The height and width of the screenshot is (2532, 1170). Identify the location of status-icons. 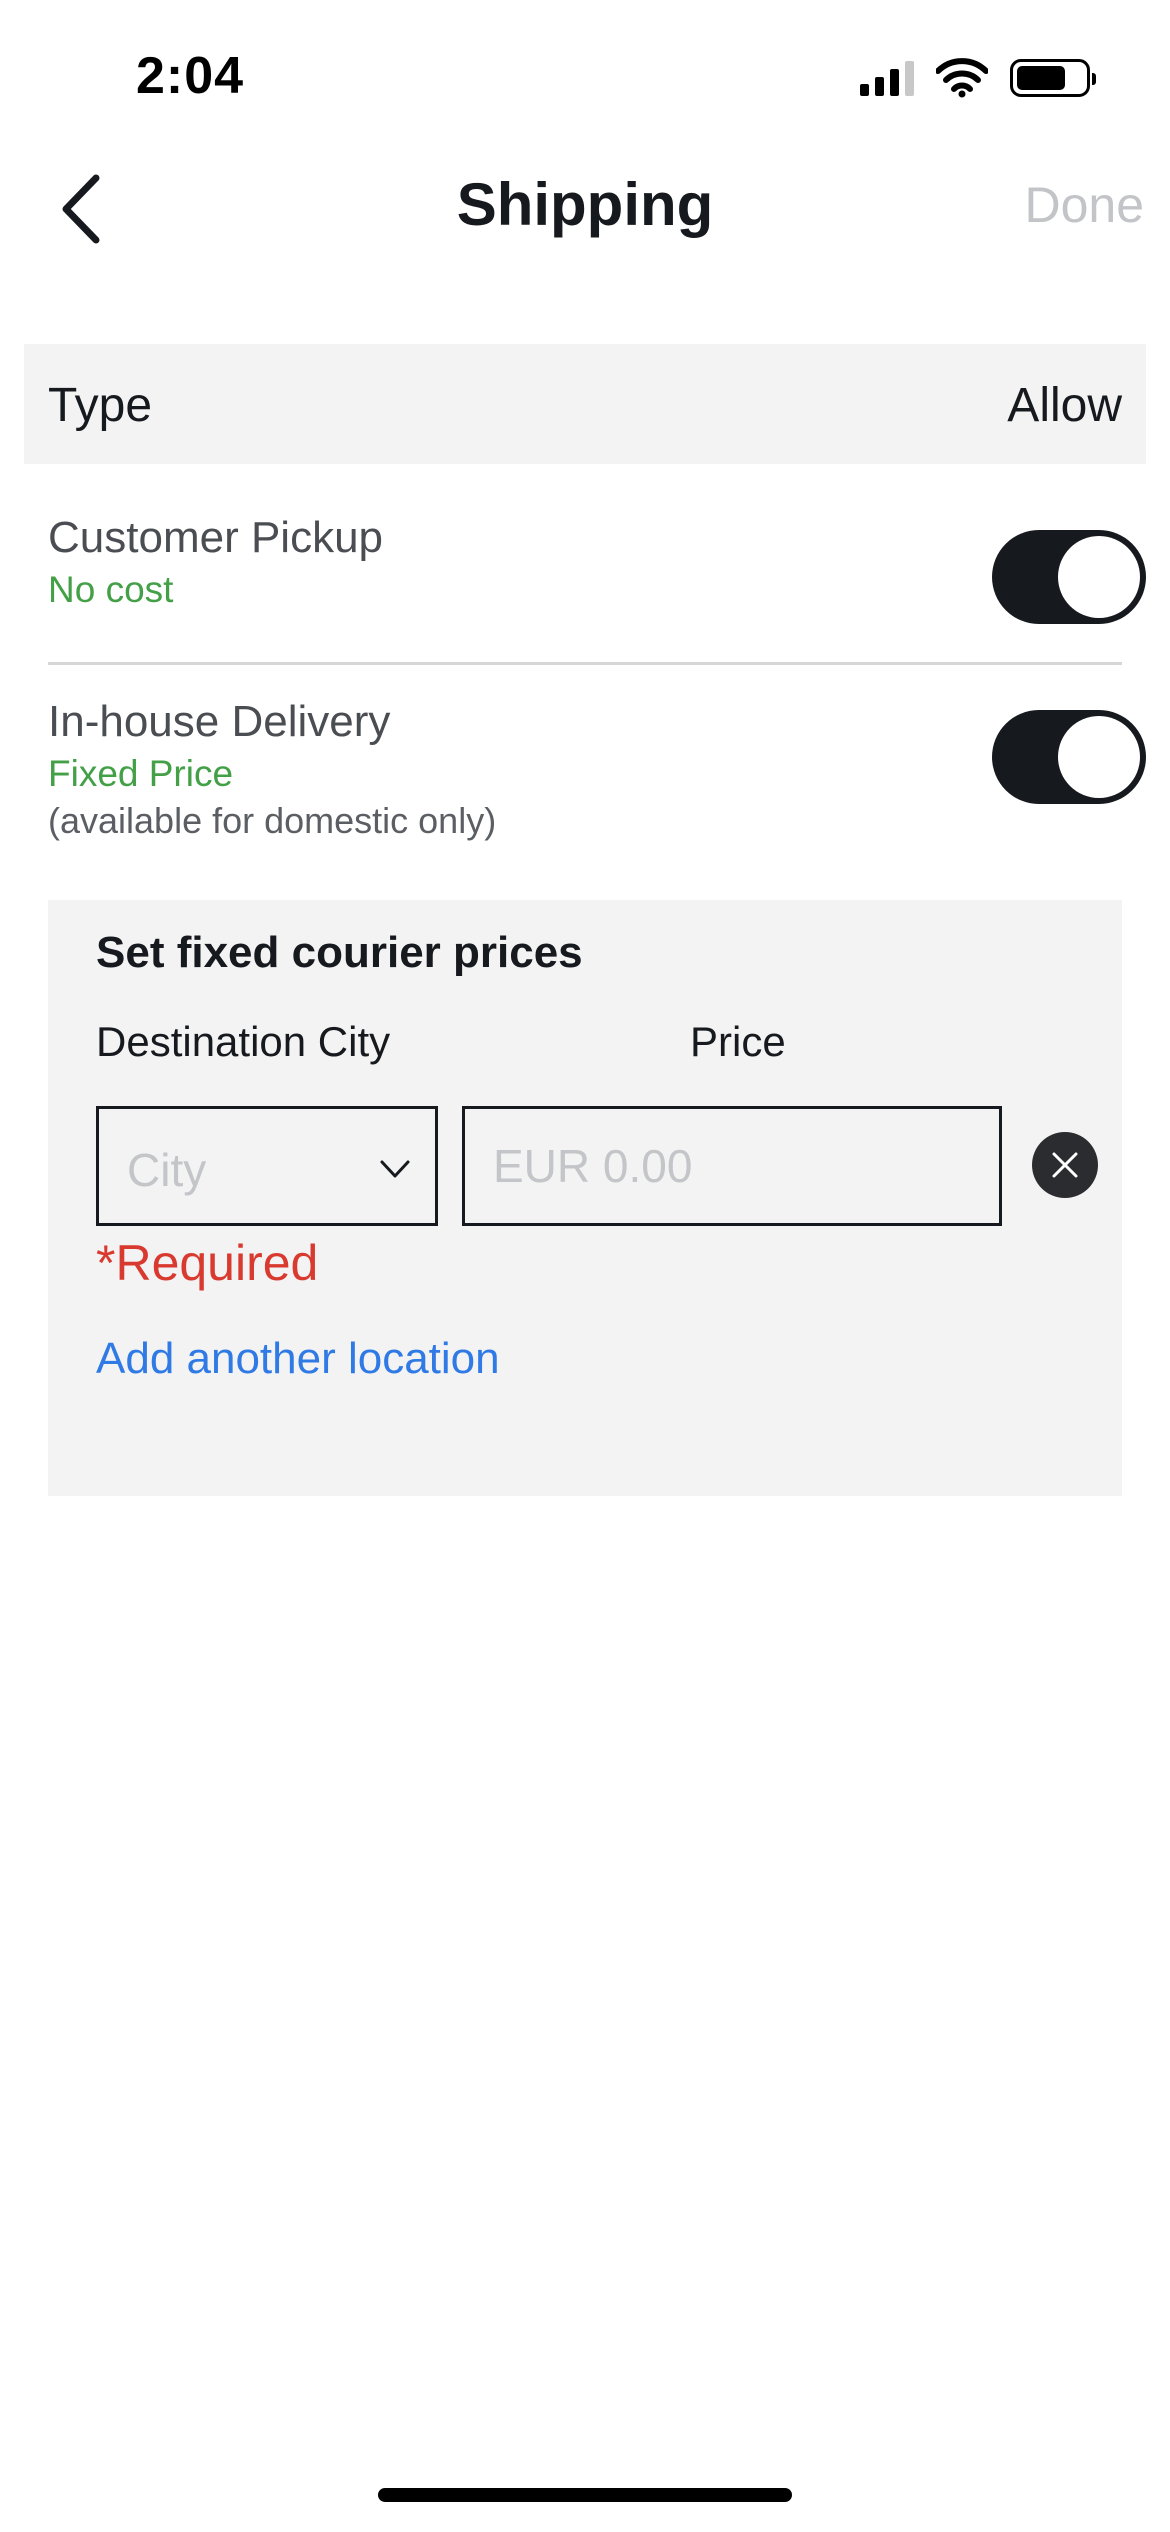
(978, 78).